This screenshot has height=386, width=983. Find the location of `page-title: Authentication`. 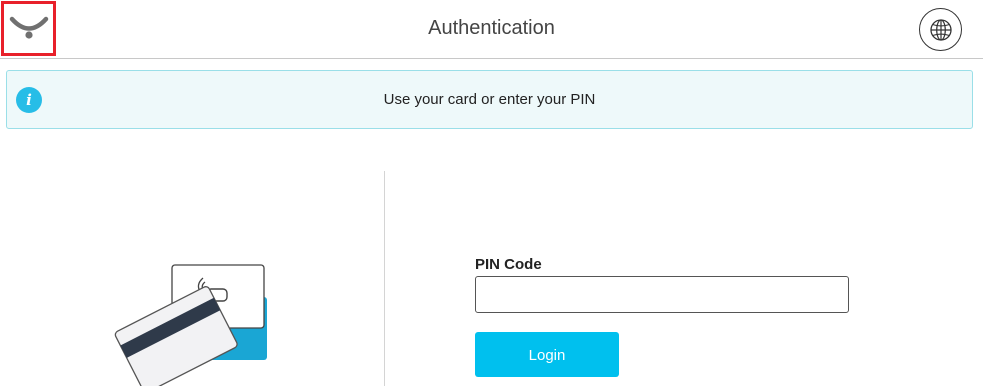

page-title: Authentication is located at coordinates (491, 28).